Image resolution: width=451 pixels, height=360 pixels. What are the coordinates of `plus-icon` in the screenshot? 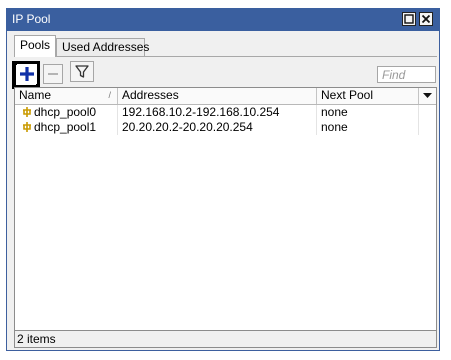 It's located at (27, 74).